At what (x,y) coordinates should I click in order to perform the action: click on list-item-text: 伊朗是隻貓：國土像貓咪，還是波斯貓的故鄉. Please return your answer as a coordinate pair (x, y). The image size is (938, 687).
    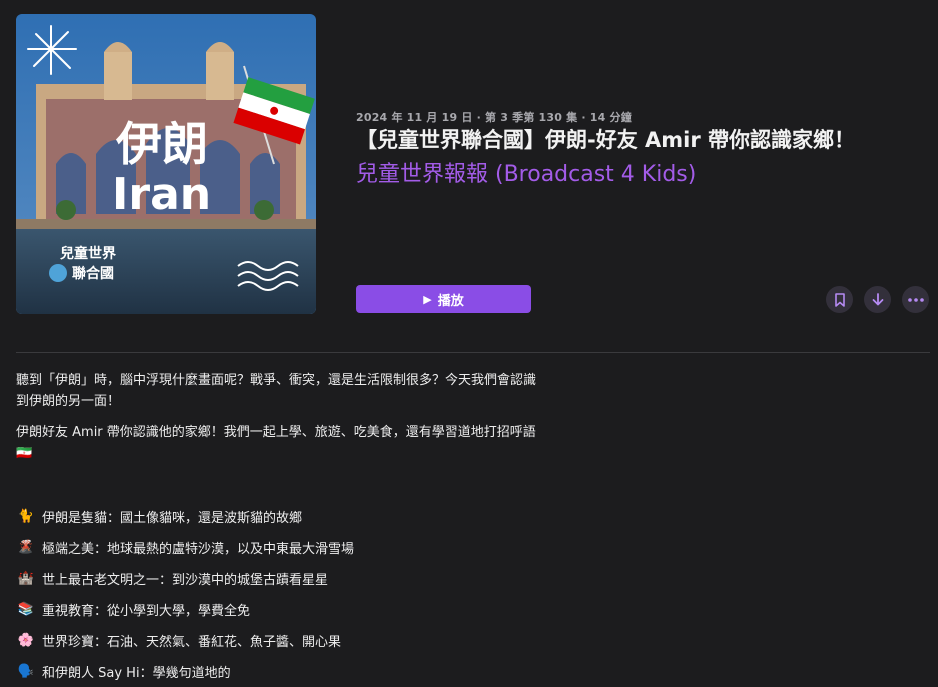
    Looking at the image, I should click on (172, 518).